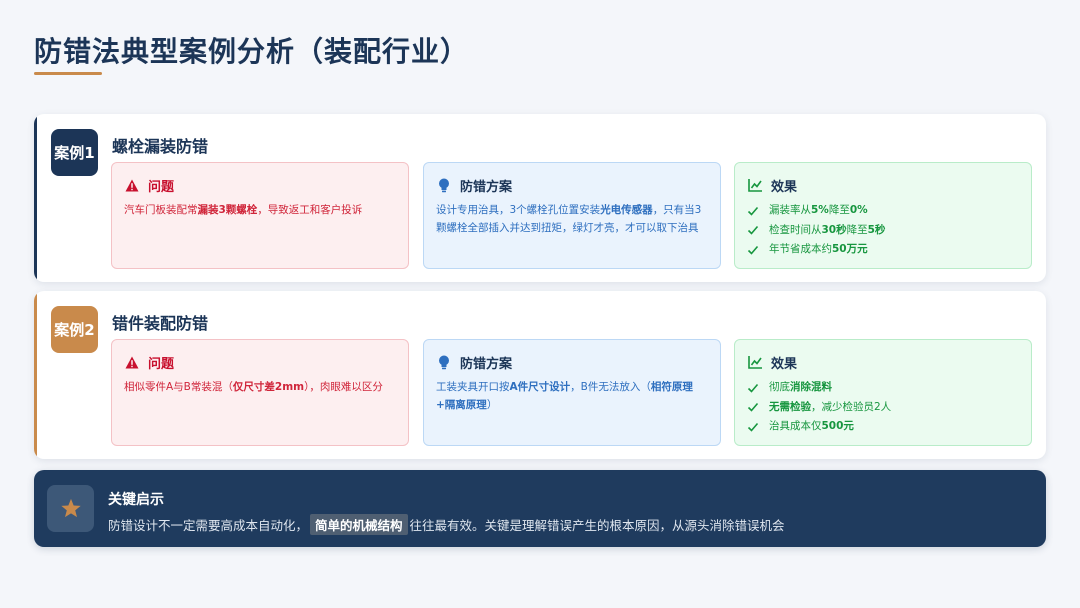 This screenshot has width=1080, height=608. Describe the element at coordinates (884, 427) in the screenshot. I see `effect-item: 治具成本仅 500元` at that location.